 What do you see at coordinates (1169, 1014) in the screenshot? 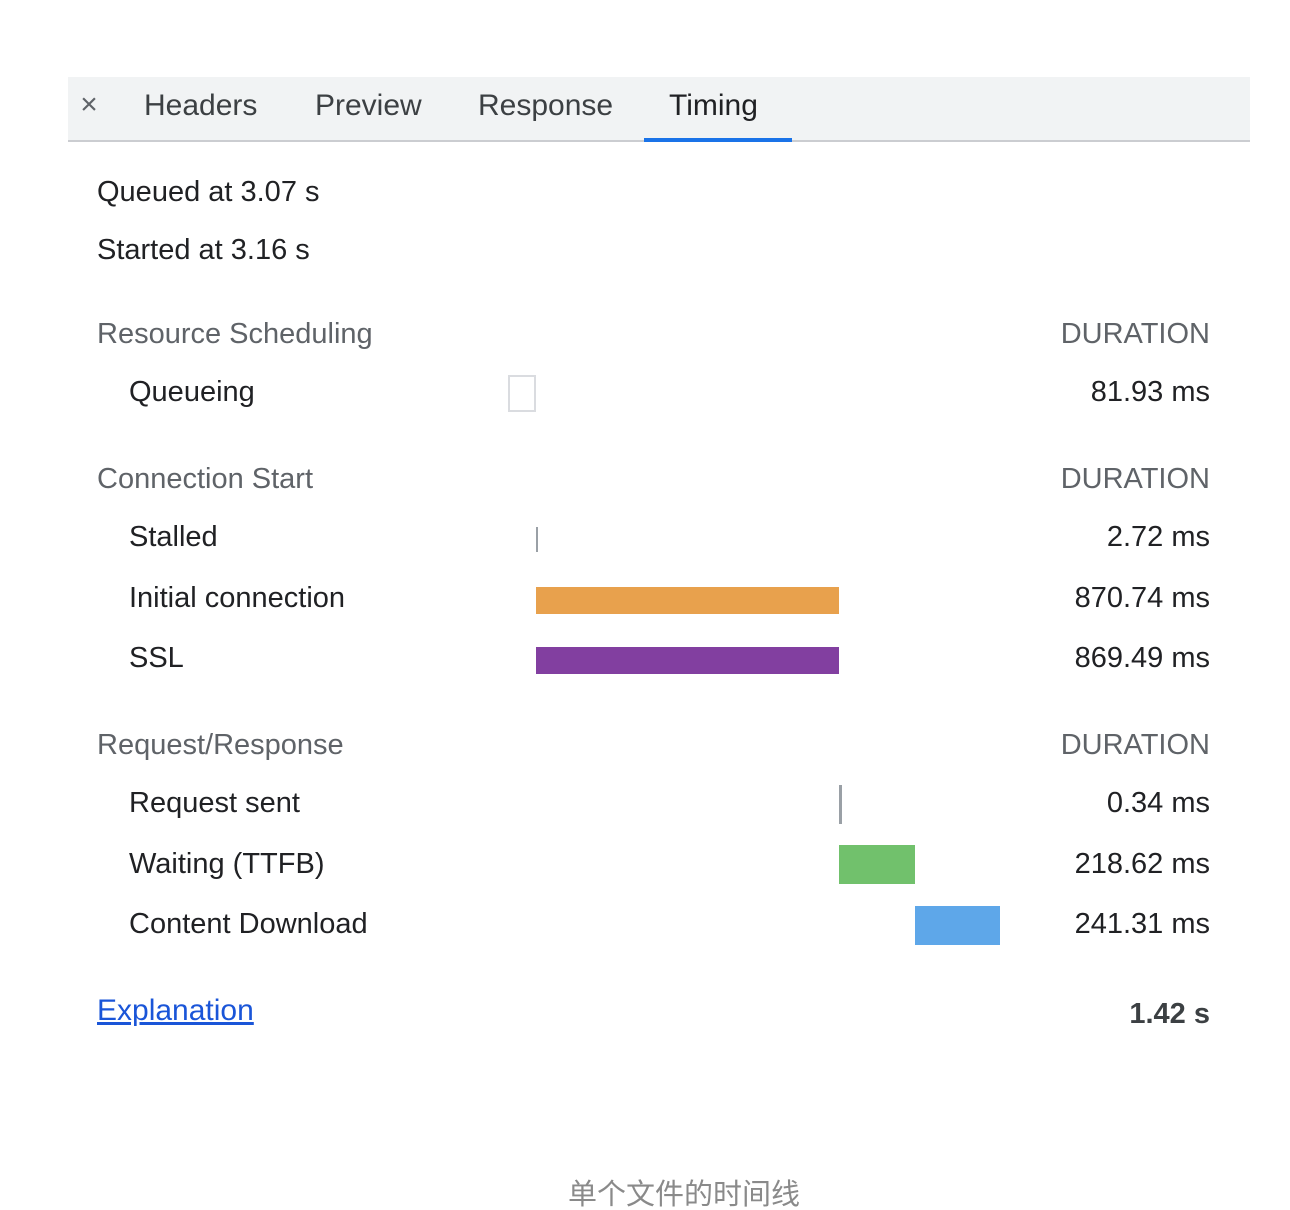
I see `total-duration: 1.42 s` at bounding box center [1169, 1014].